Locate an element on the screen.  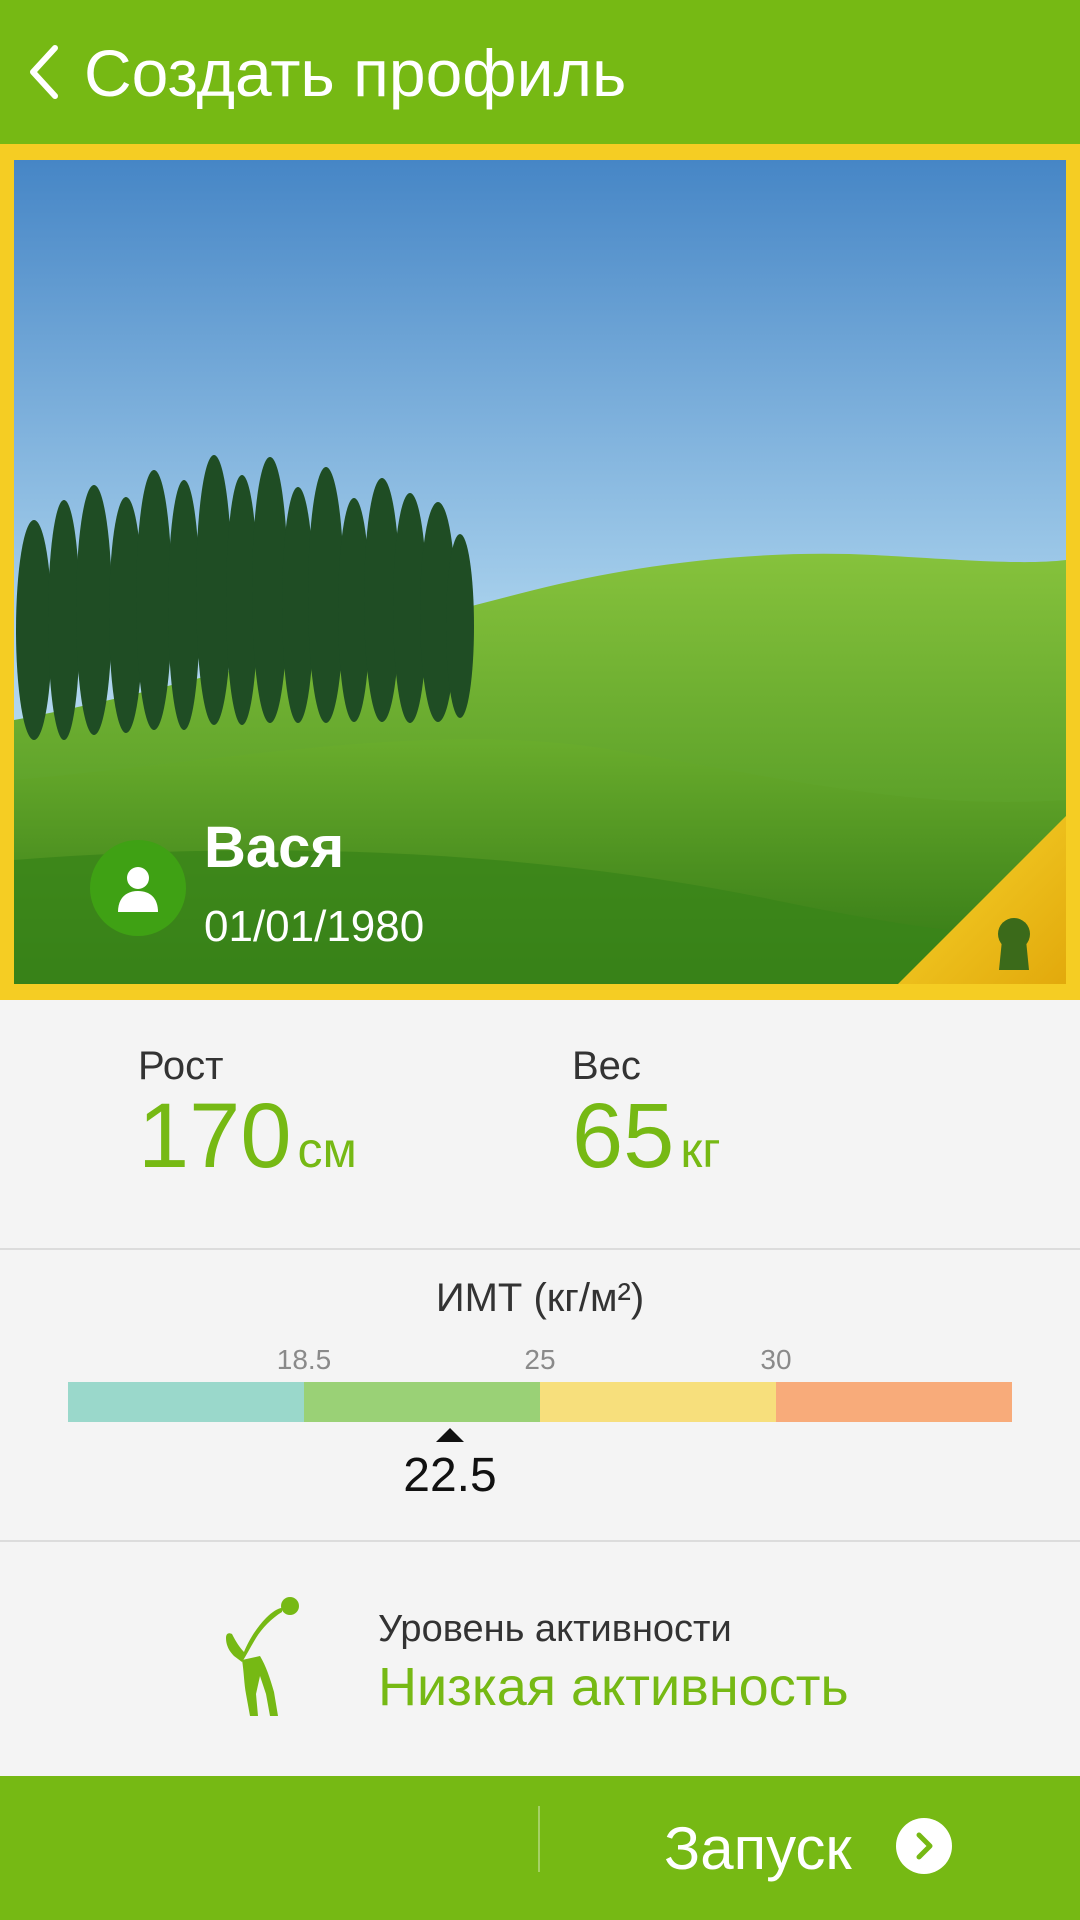
bottom-bar: Запуск is located at coordinates (540, 1848).